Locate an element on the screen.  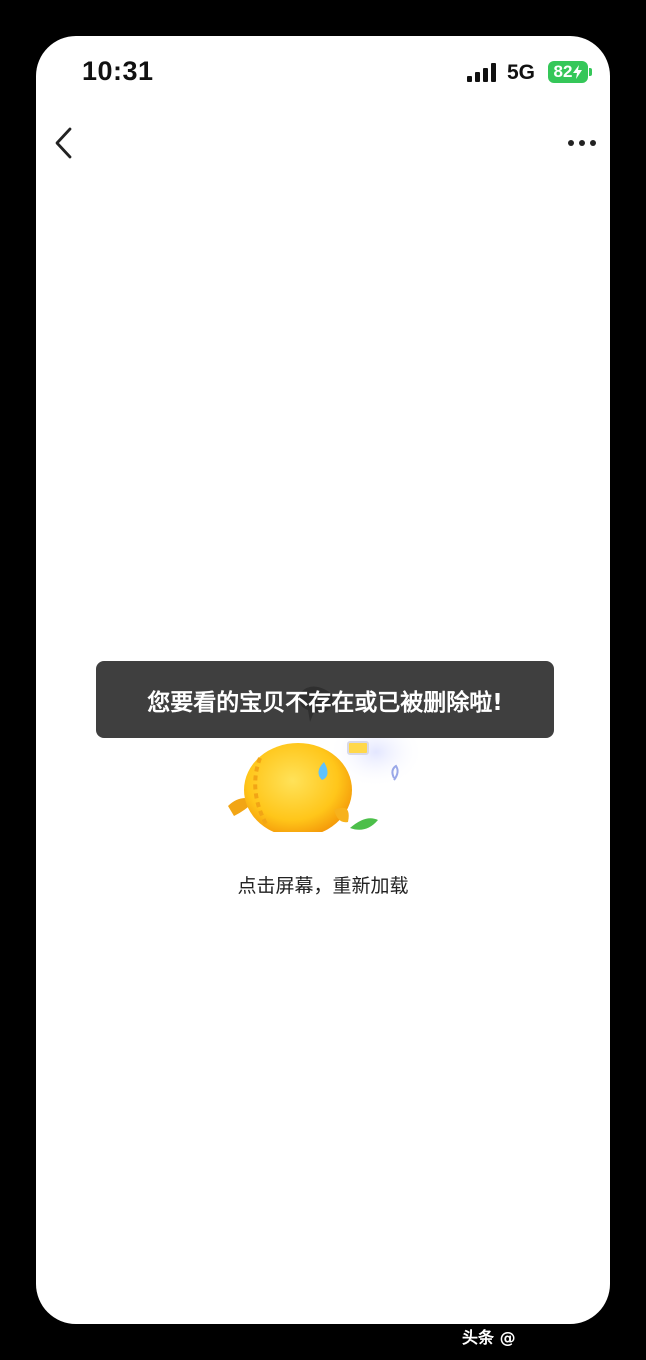
nav-bar is located at coordinates (323, 143).